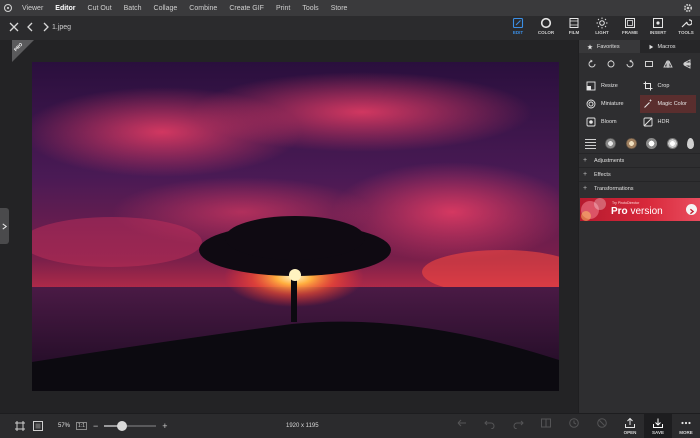 The height and width of the screenshot is (438, 700). I want to click on compare-button, so click(546, 426).